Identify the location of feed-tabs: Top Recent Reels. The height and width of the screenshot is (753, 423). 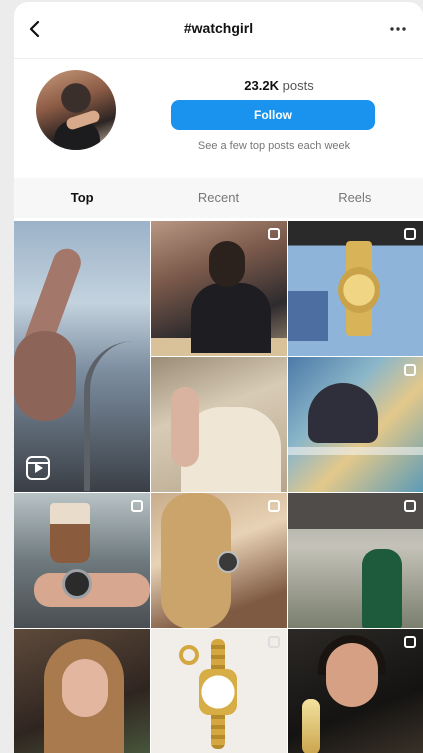
(218, 198).